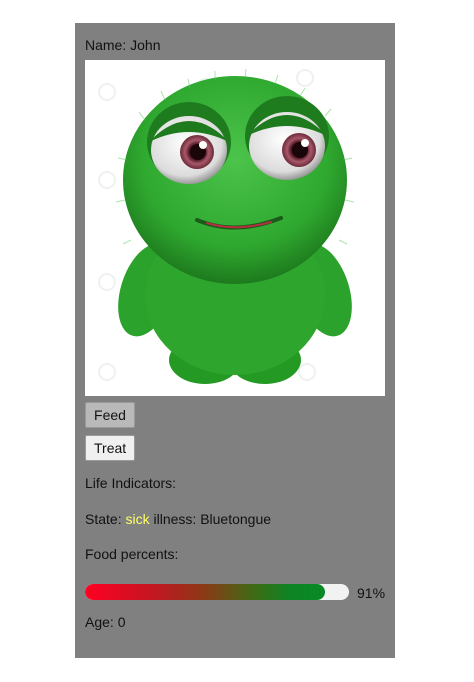  I want to click on age-row: Age: 0, so click(105, 622).